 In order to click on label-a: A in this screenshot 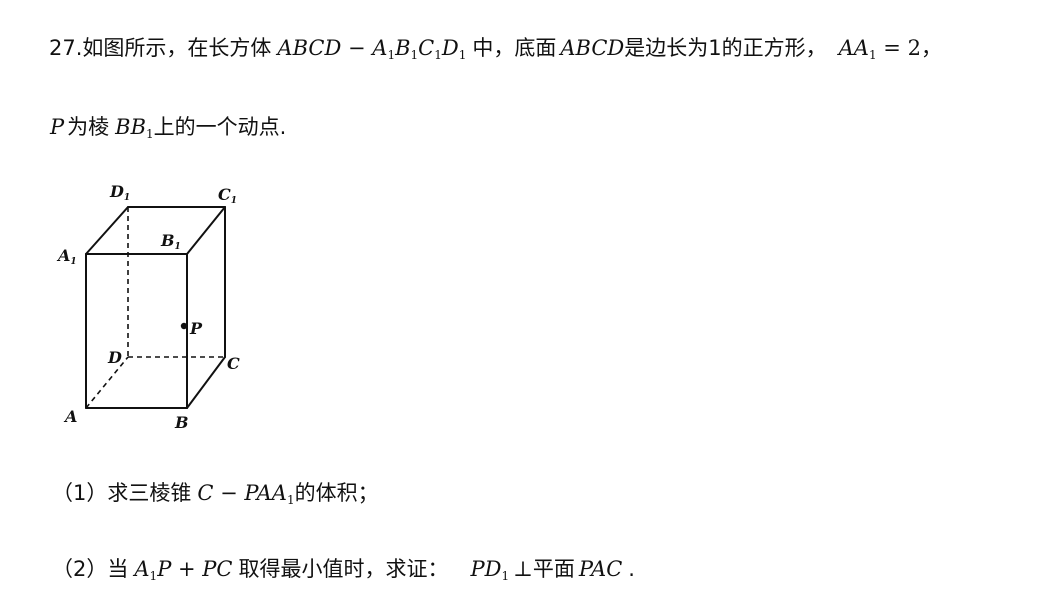, I will do `click(70, 416)`.